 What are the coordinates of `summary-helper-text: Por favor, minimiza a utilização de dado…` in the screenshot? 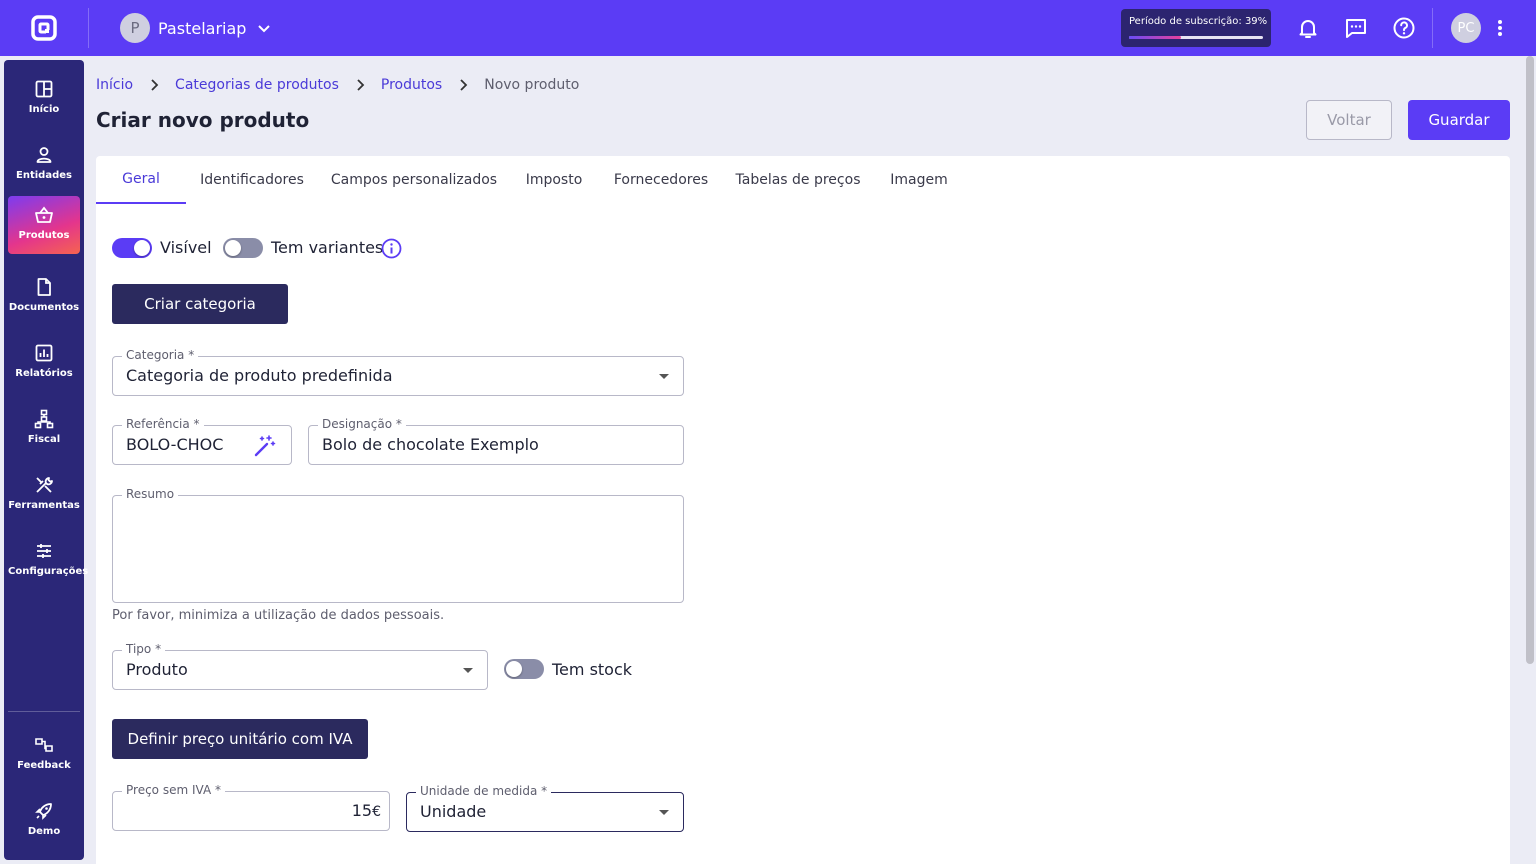 It's located at (278, 615).